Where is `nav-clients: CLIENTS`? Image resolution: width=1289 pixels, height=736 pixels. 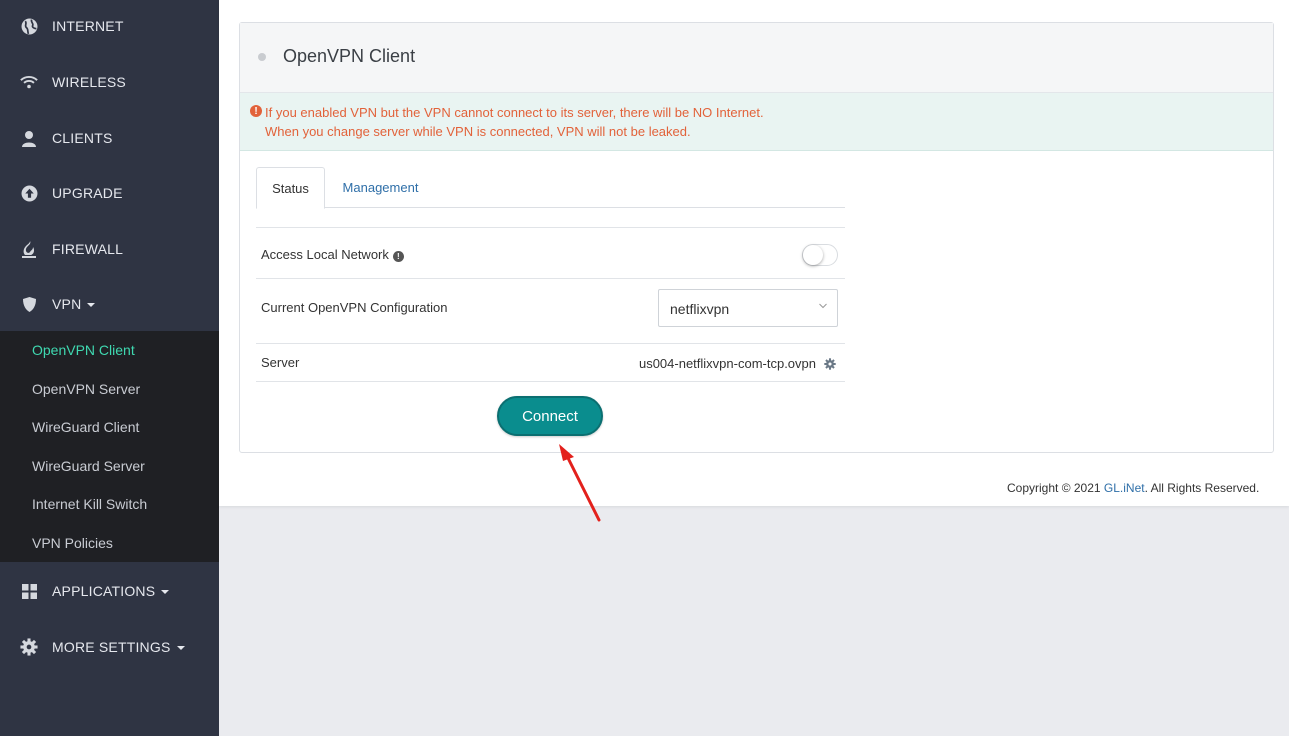
nav-clients: CLIENTS is located at coordinates (109, 138).